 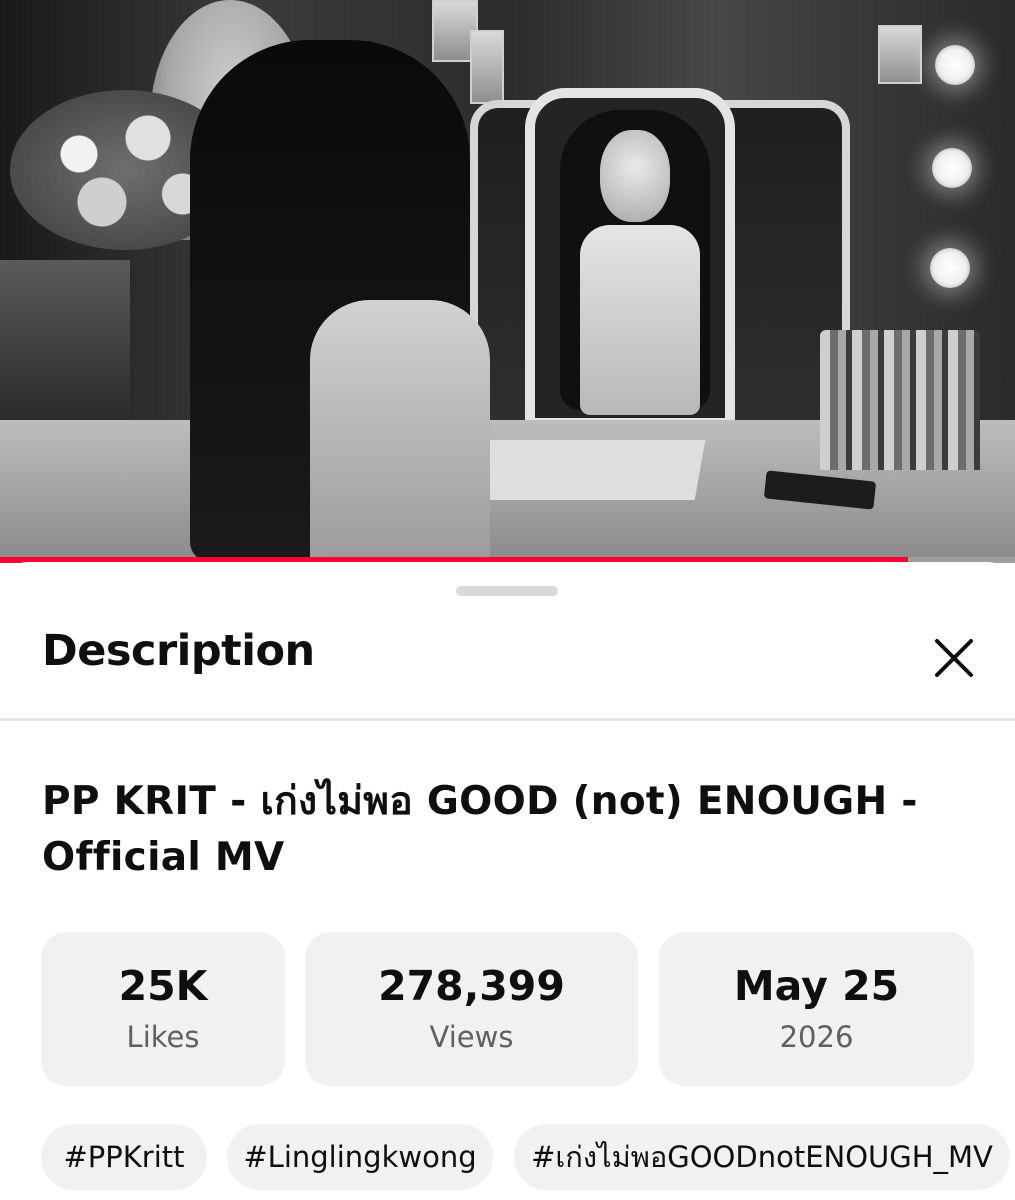 What do you see at coordinates (163, 1037) in the screenshot?
I see `stat-label: Likes` at bounding box center [163, 1037].